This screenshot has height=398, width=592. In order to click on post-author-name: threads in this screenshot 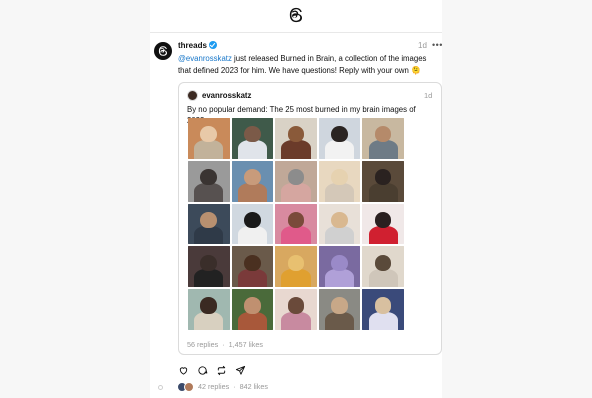, I will do `click(192, 45)`.